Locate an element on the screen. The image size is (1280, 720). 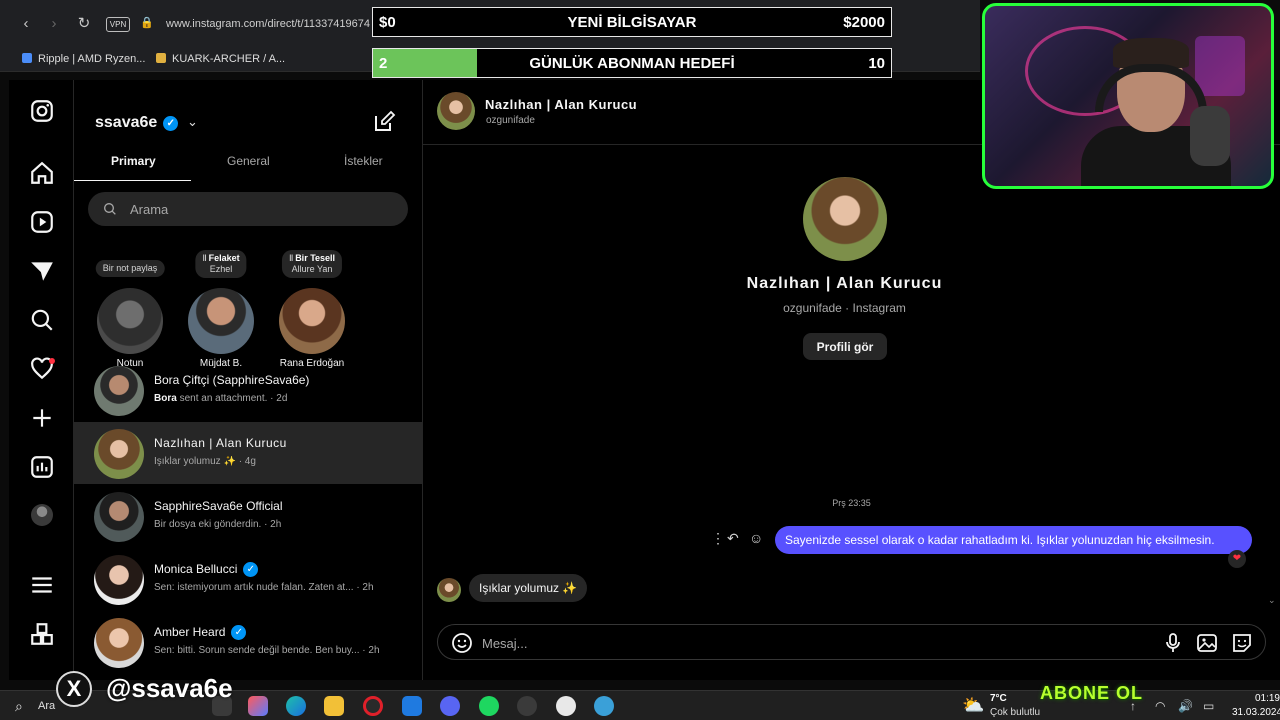
clock-date: 31.03.2024 is located at coordinates (1256, 712).